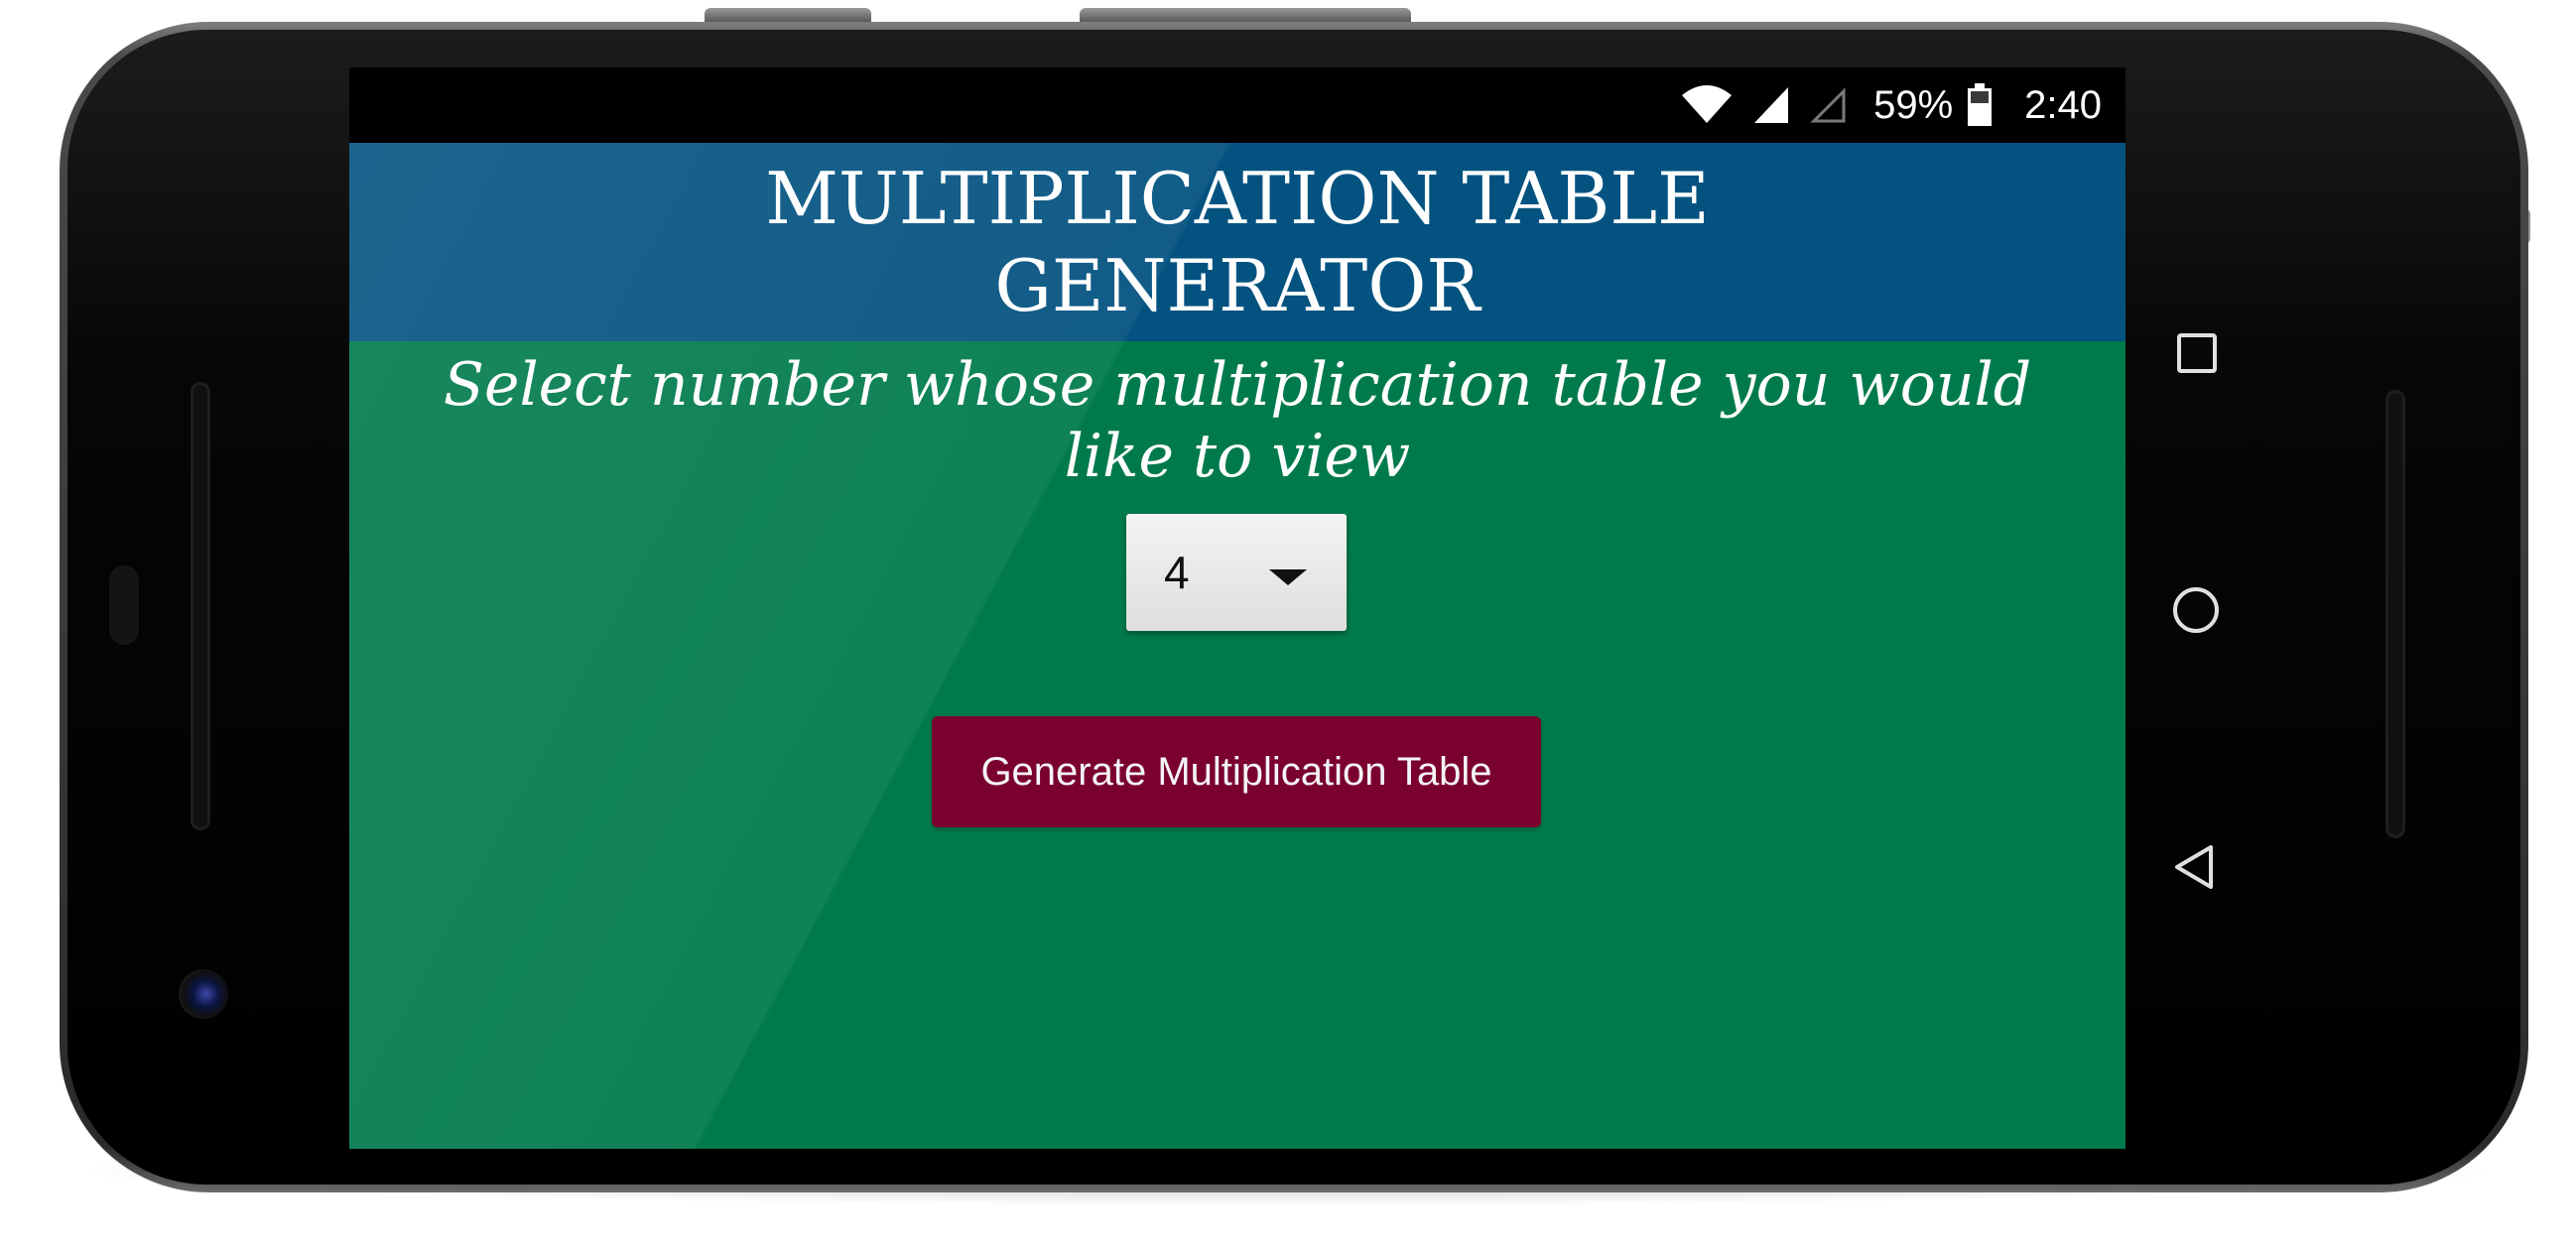  Describe the element at coordinates (2196, 610) in the screenshot. I see `home-icon` at that location.